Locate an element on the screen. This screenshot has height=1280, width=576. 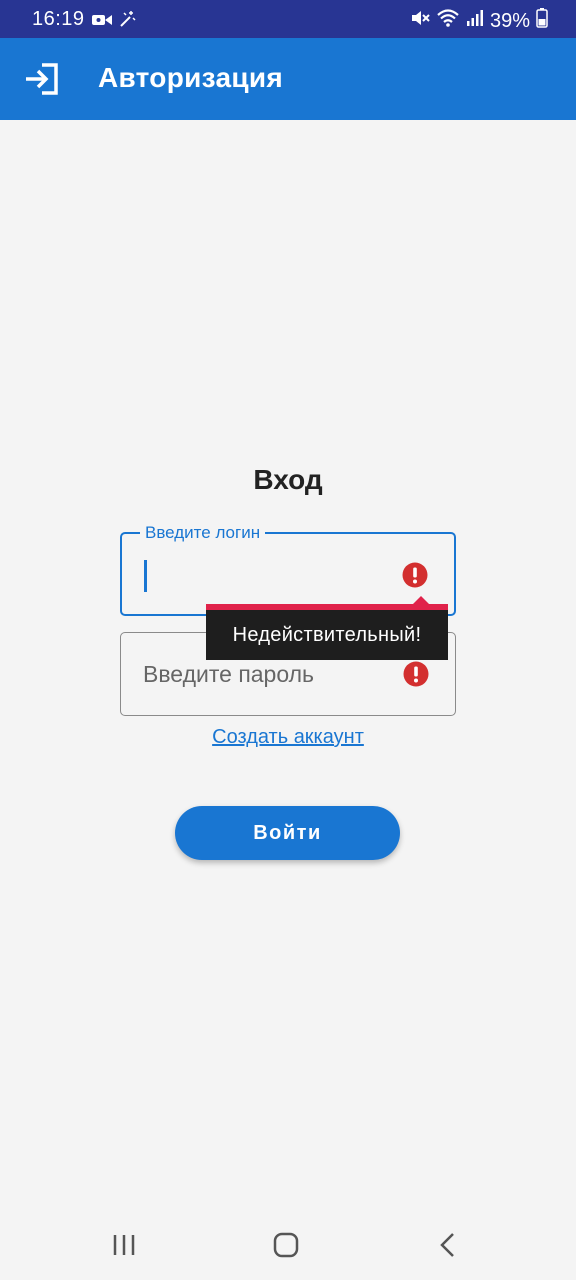
login-button: Войти is located at coordinates (287, 833).